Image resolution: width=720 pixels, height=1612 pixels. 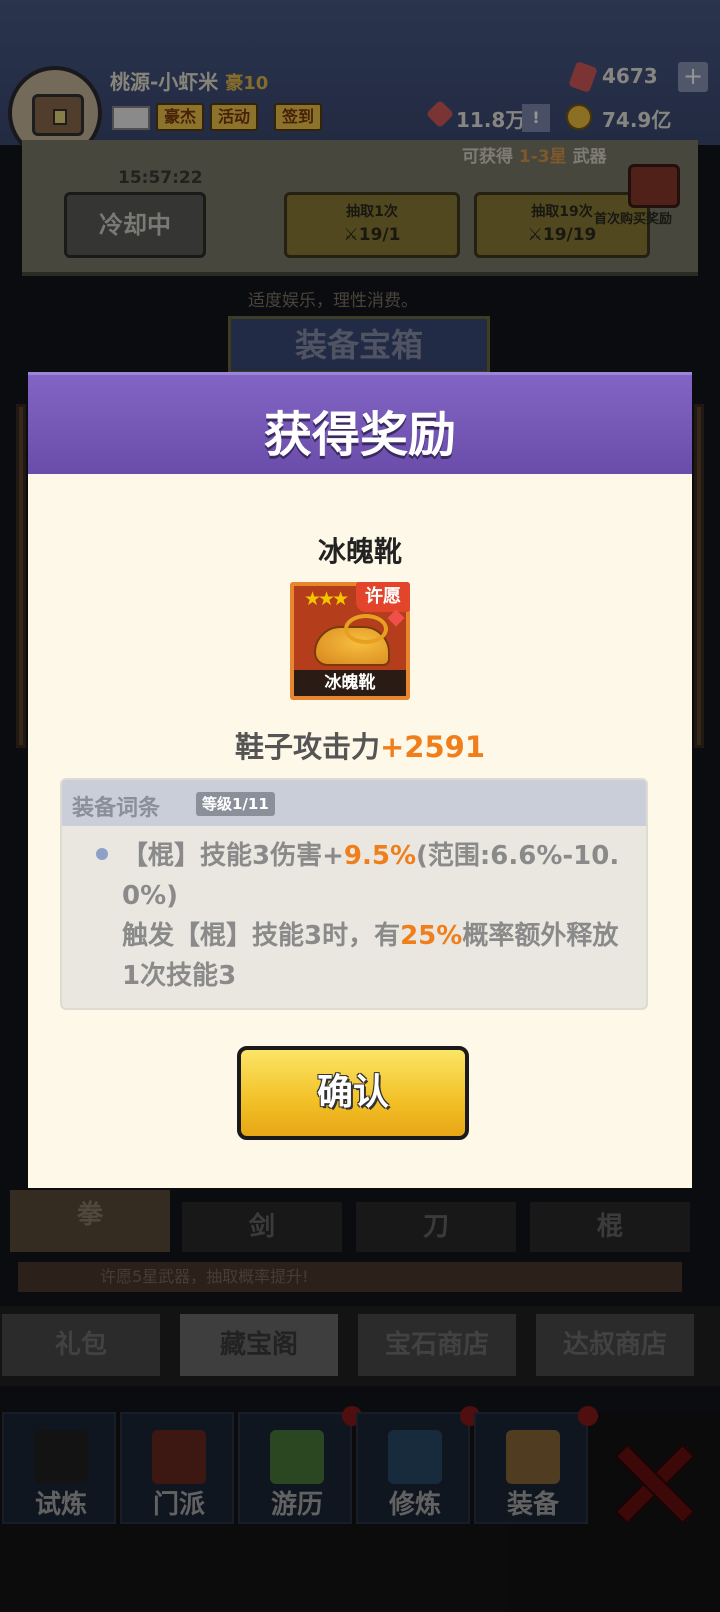 I want to click on affix-header: 装备词条 等级1/11, so click(x=354, y=803).